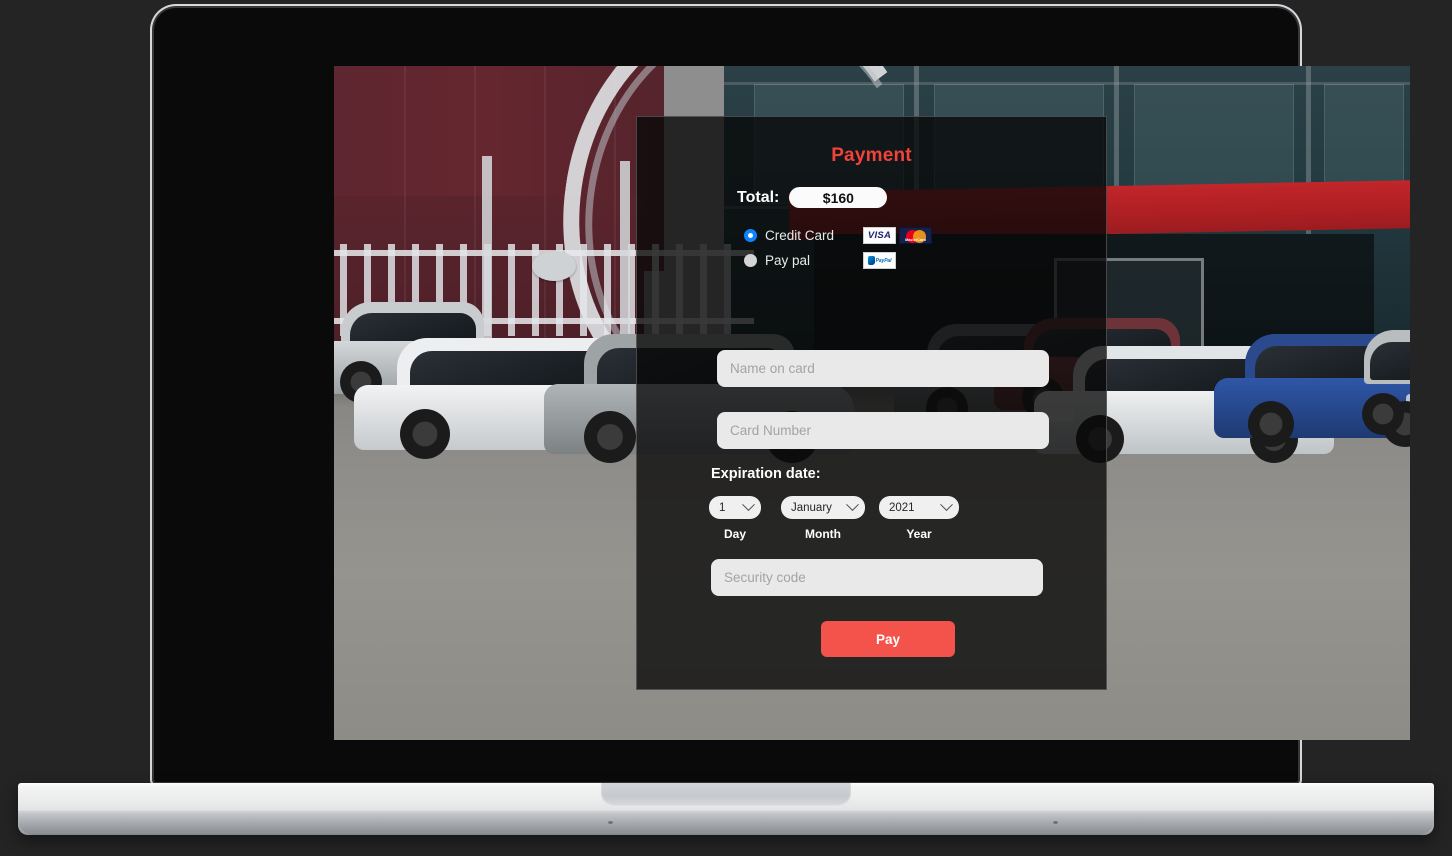 The image size is (1452, 856). Describe the element at coordinates (750, 235) in the screenshot. I see `radio-credit-card` at that location.